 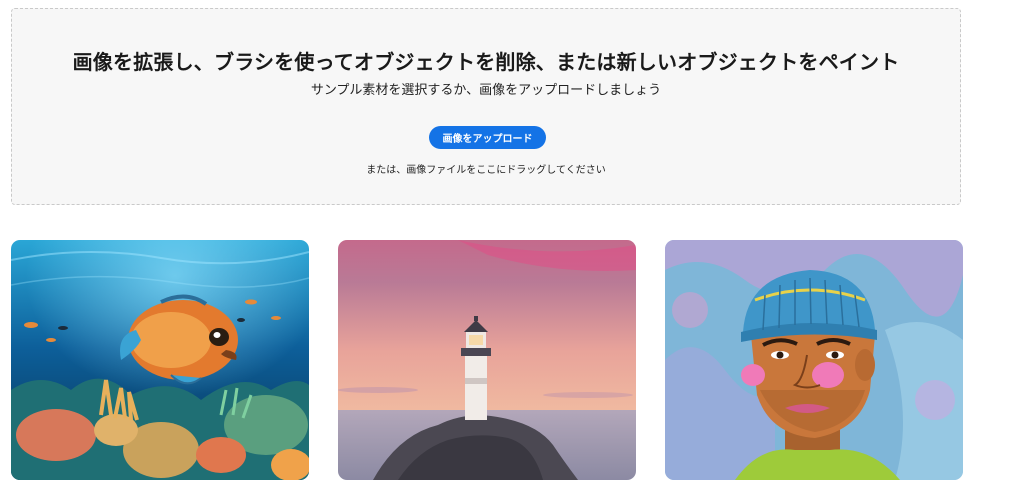 I want to click on drag-hint: または、画像ファイルをここにドラッグしてください, so click(x=486, y=170).